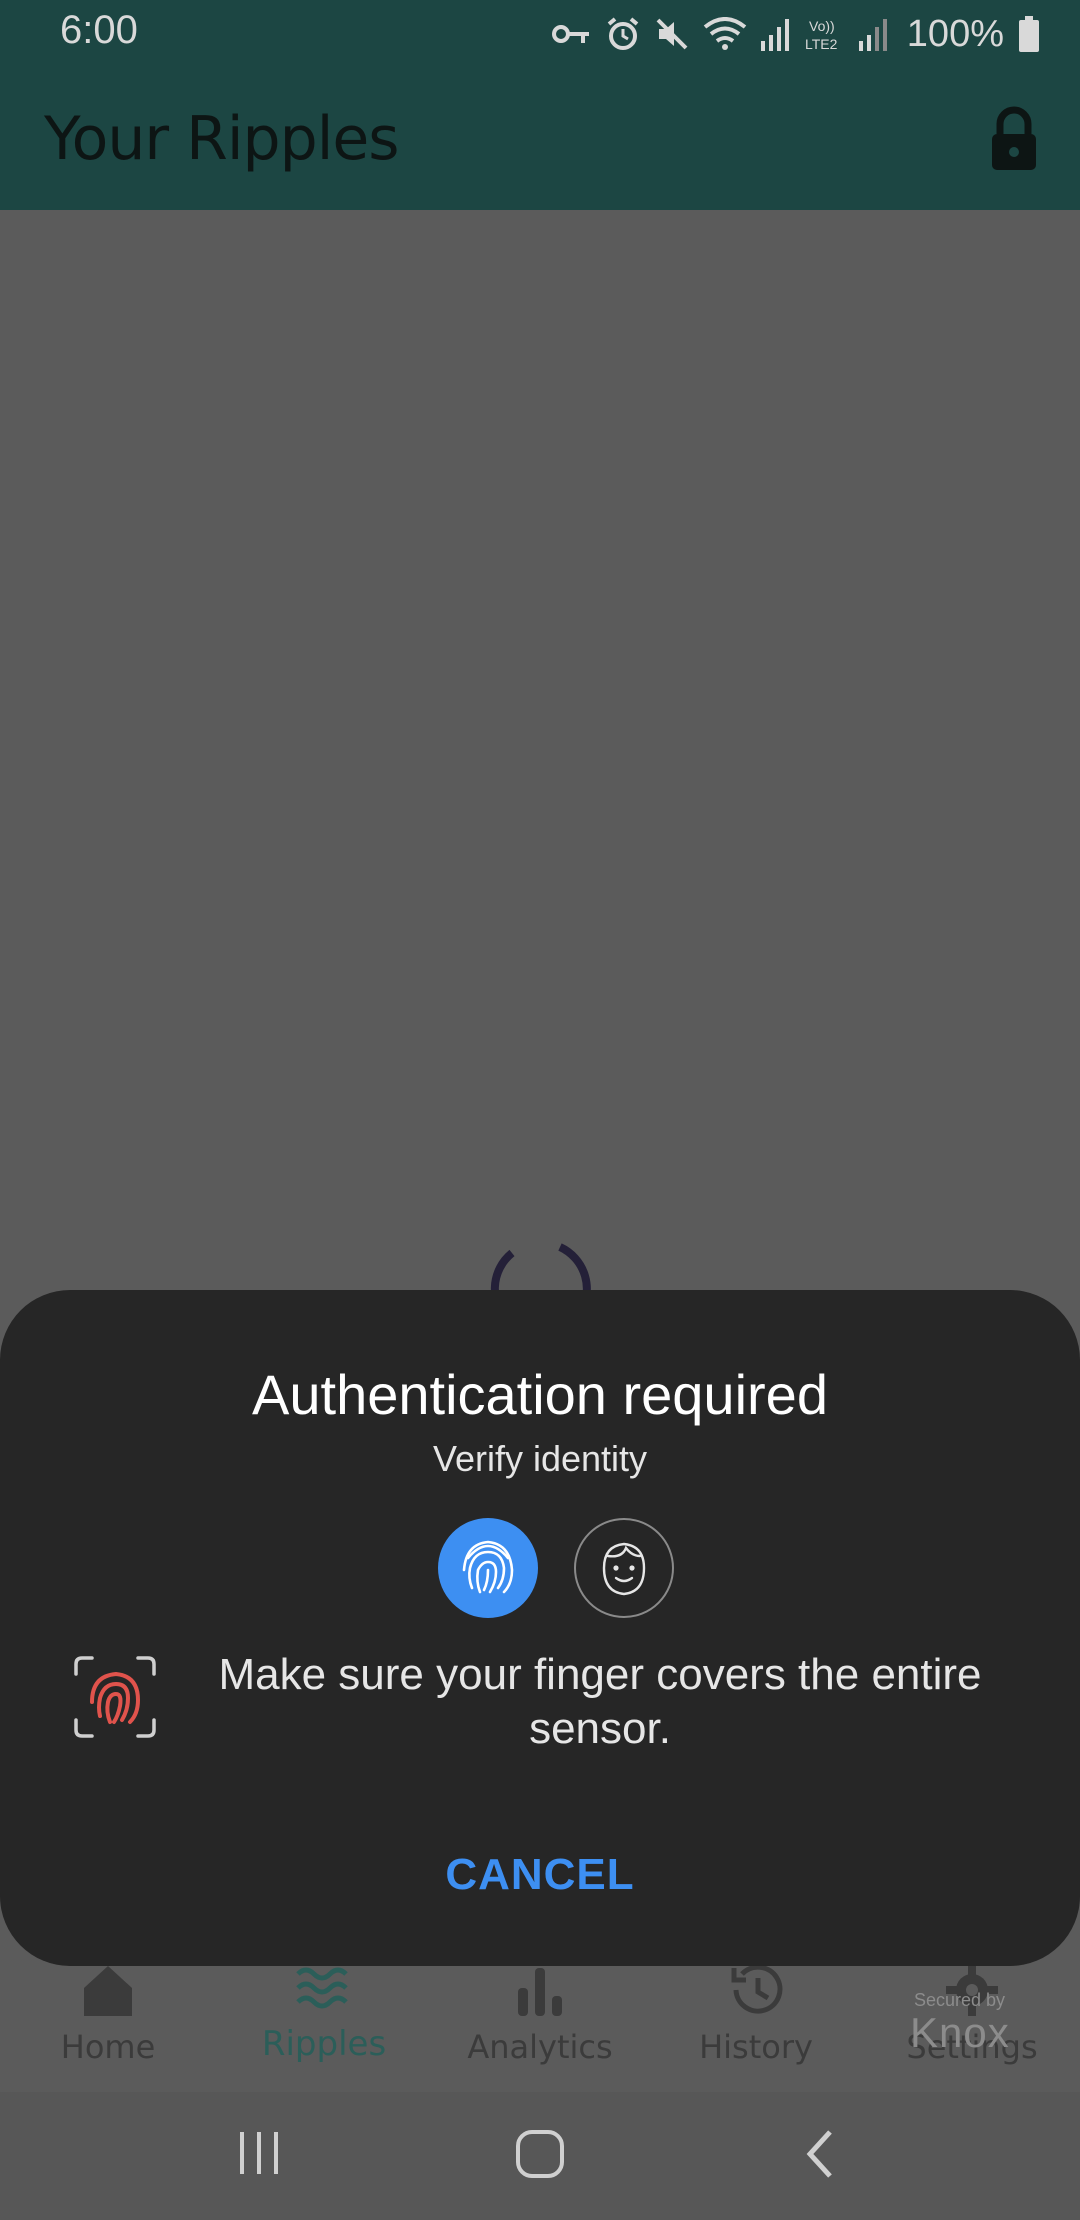  I want to click on nav-label: Home, so click(108, 2047).